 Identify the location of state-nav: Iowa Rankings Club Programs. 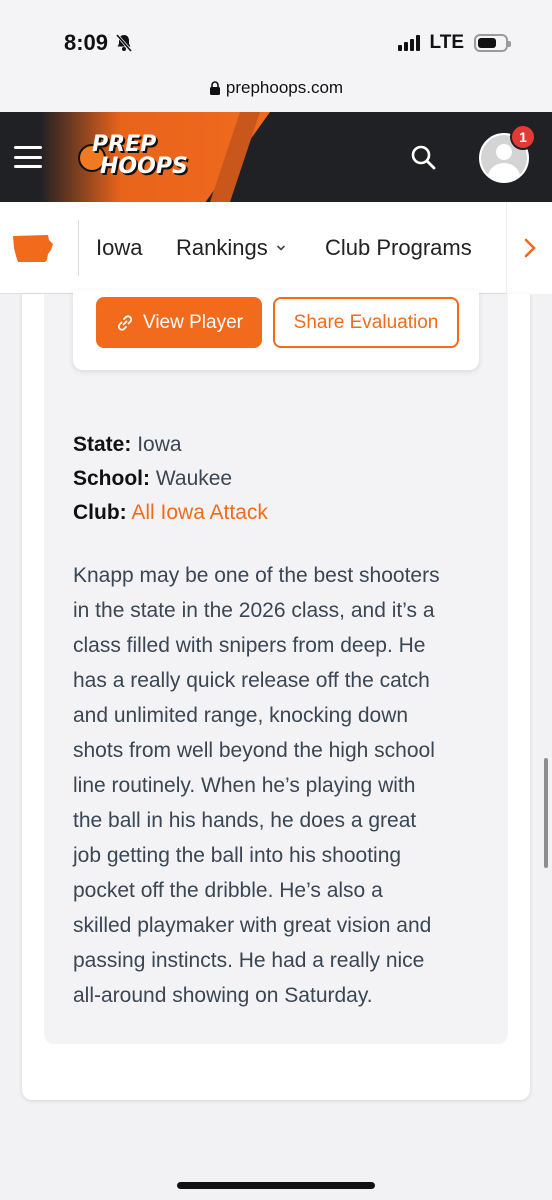
(276, 248).